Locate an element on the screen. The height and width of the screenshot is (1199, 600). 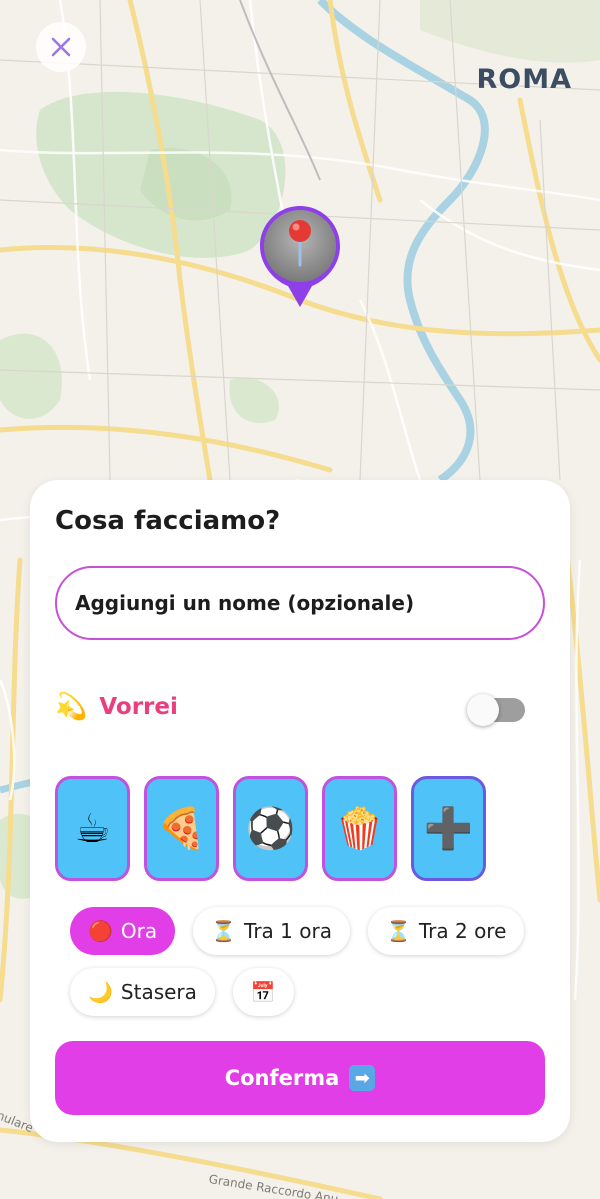
popcorn-icon: 🍿 is located at coordinates (359, 829).